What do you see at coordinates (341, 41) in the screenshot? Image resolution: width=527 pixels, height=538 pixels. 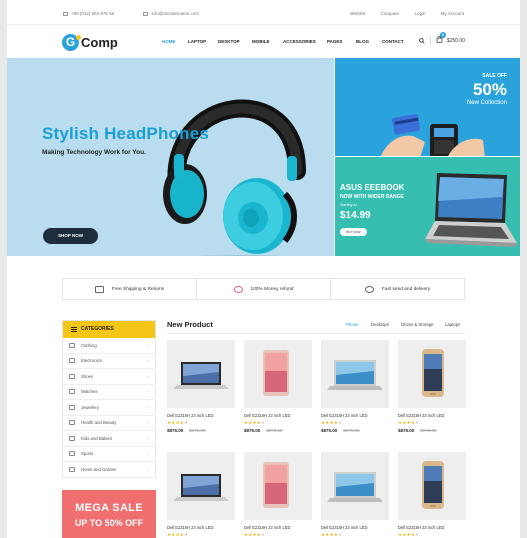 I see `nav-pages: PAGES` at bounding box center [341, 41].